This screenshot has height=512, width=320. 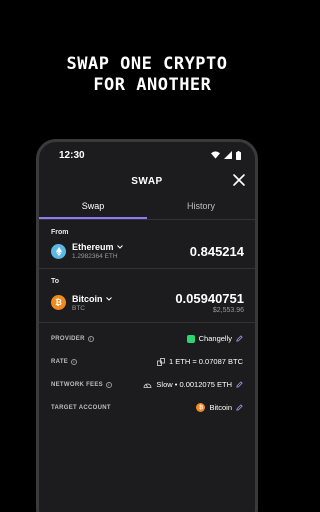 What do you see at coordinates (238, 155) in the screenshot?
I see `battery-icon` at bounding box center [238, 155].